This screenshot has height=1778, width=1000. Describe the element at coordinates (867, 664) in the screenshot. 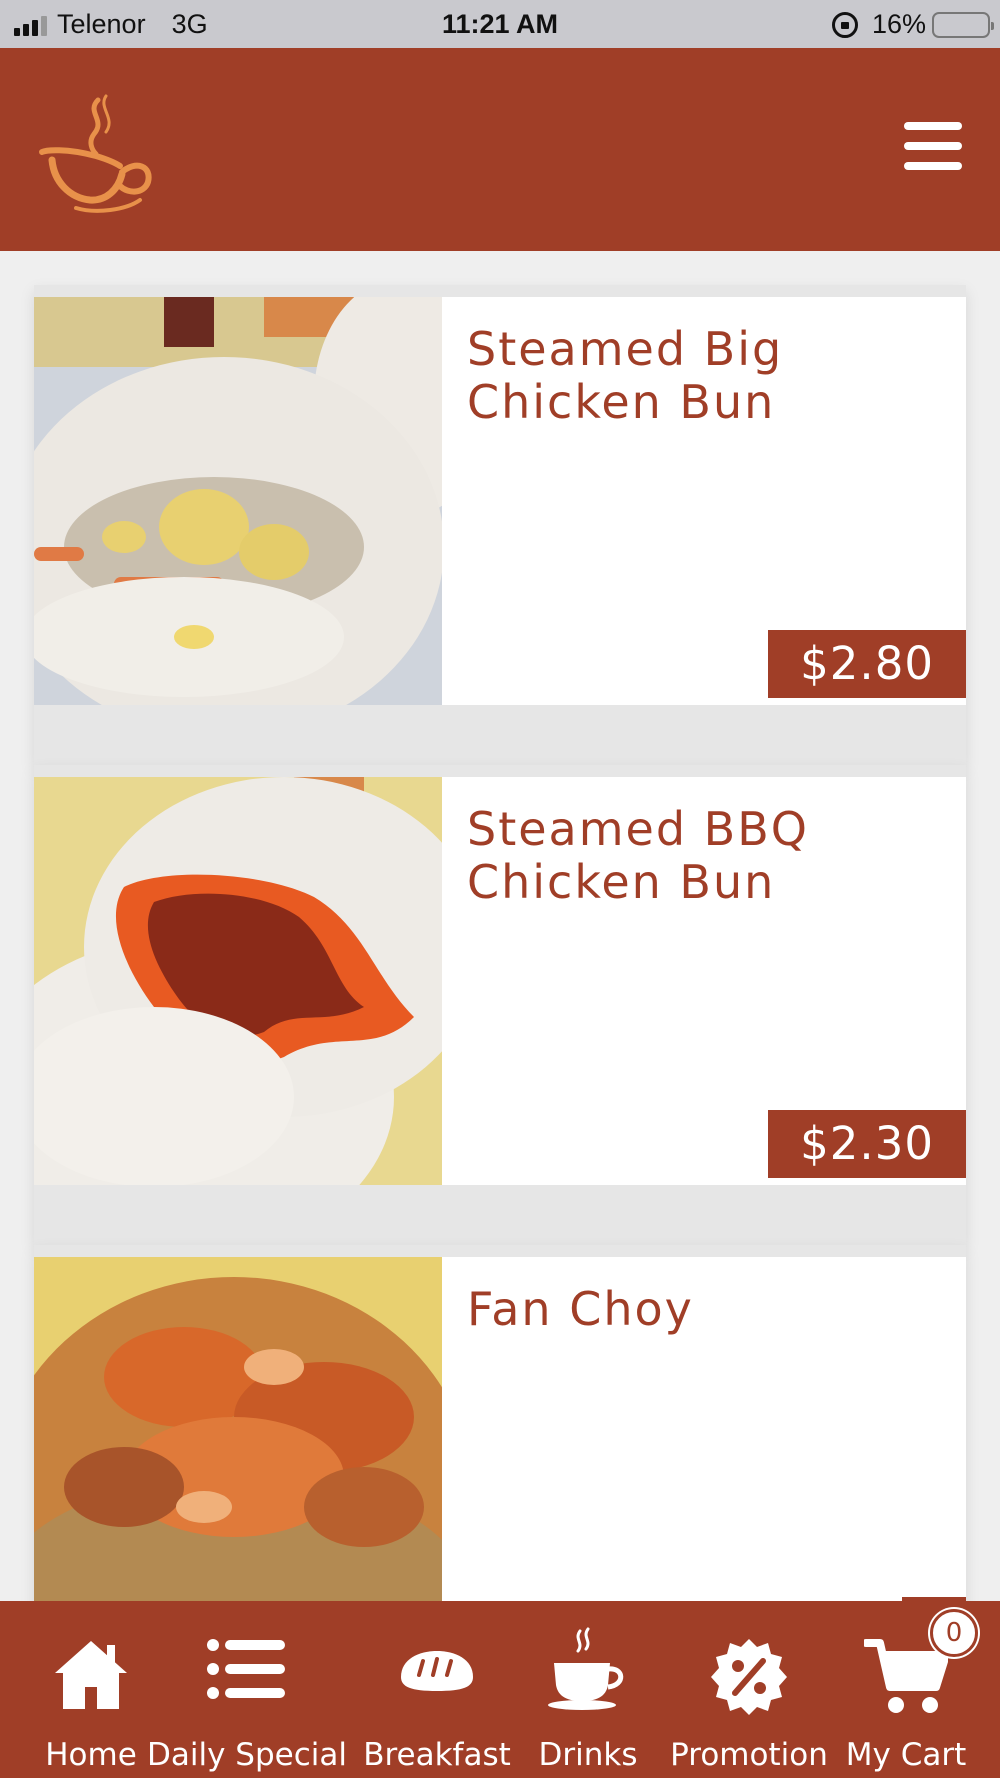

I see `product-price: $2.80` at that location.